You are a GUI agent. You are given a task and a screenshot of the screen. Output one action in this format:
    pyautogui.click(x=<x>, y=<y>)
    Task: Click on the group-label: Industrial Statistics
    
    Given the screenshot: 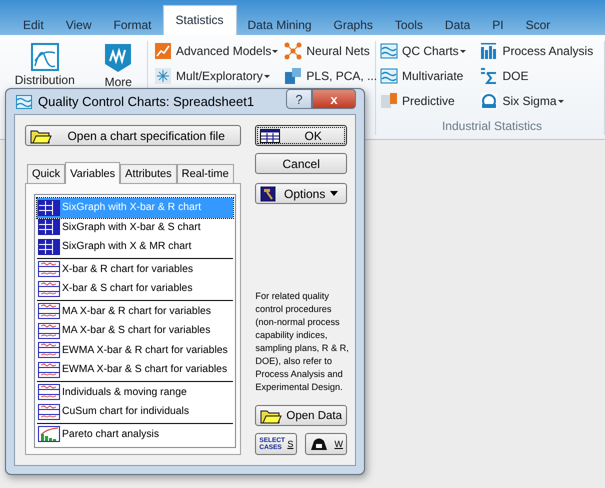 What is the action you would take?
    pyautogui.click(x=492, y=127)
    